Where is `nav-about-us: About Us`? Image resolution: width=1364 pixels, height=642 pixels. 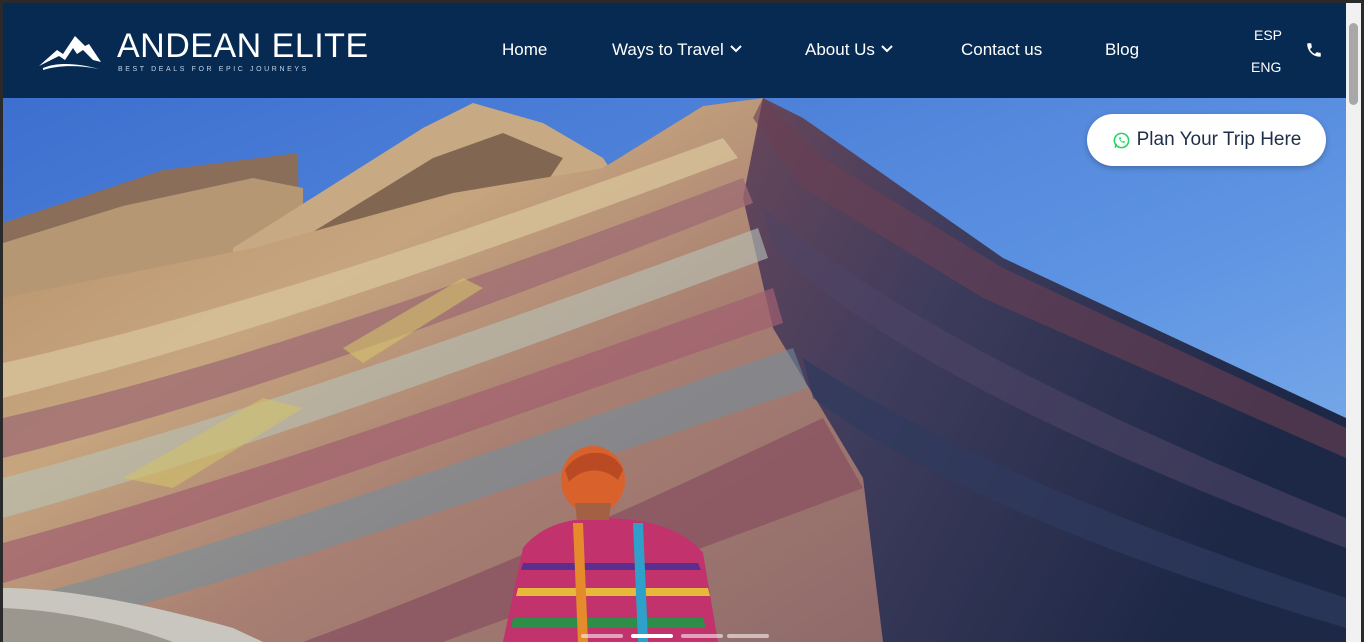 nav-about-us: About Us is located at coordinates (849, 50).